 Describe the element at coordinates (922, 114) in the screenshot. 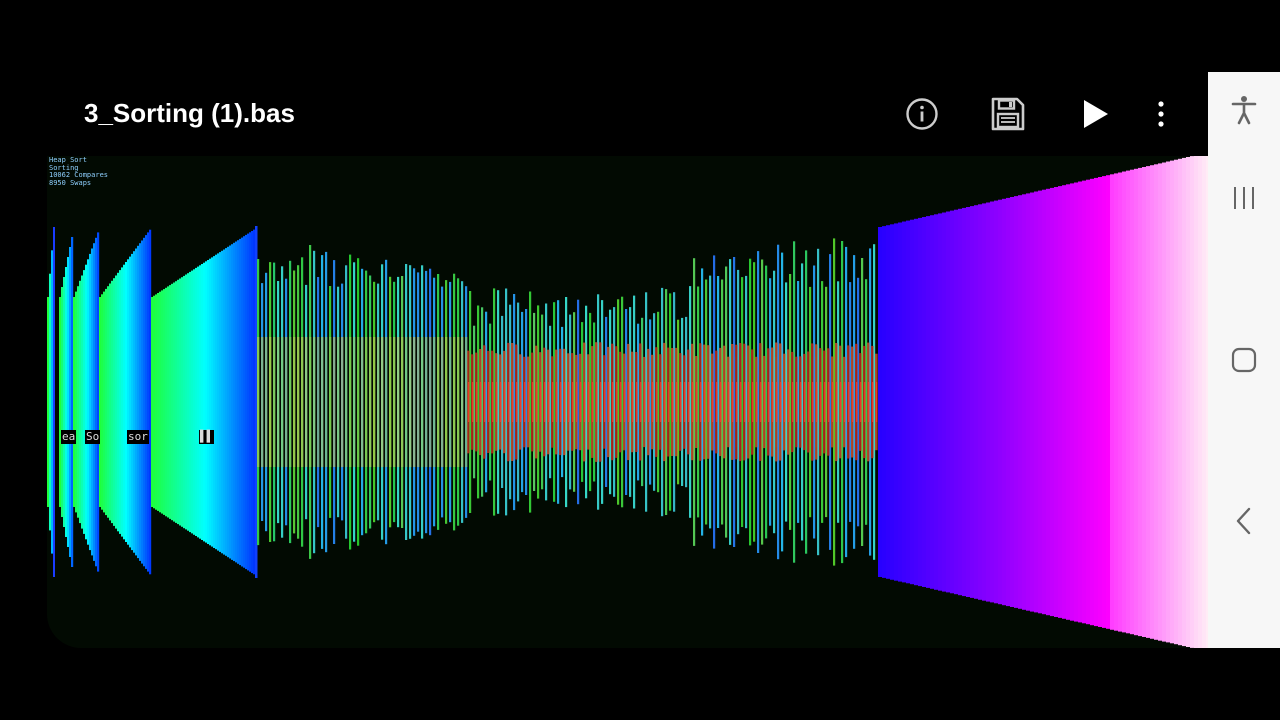

I see `info-button` at that location.